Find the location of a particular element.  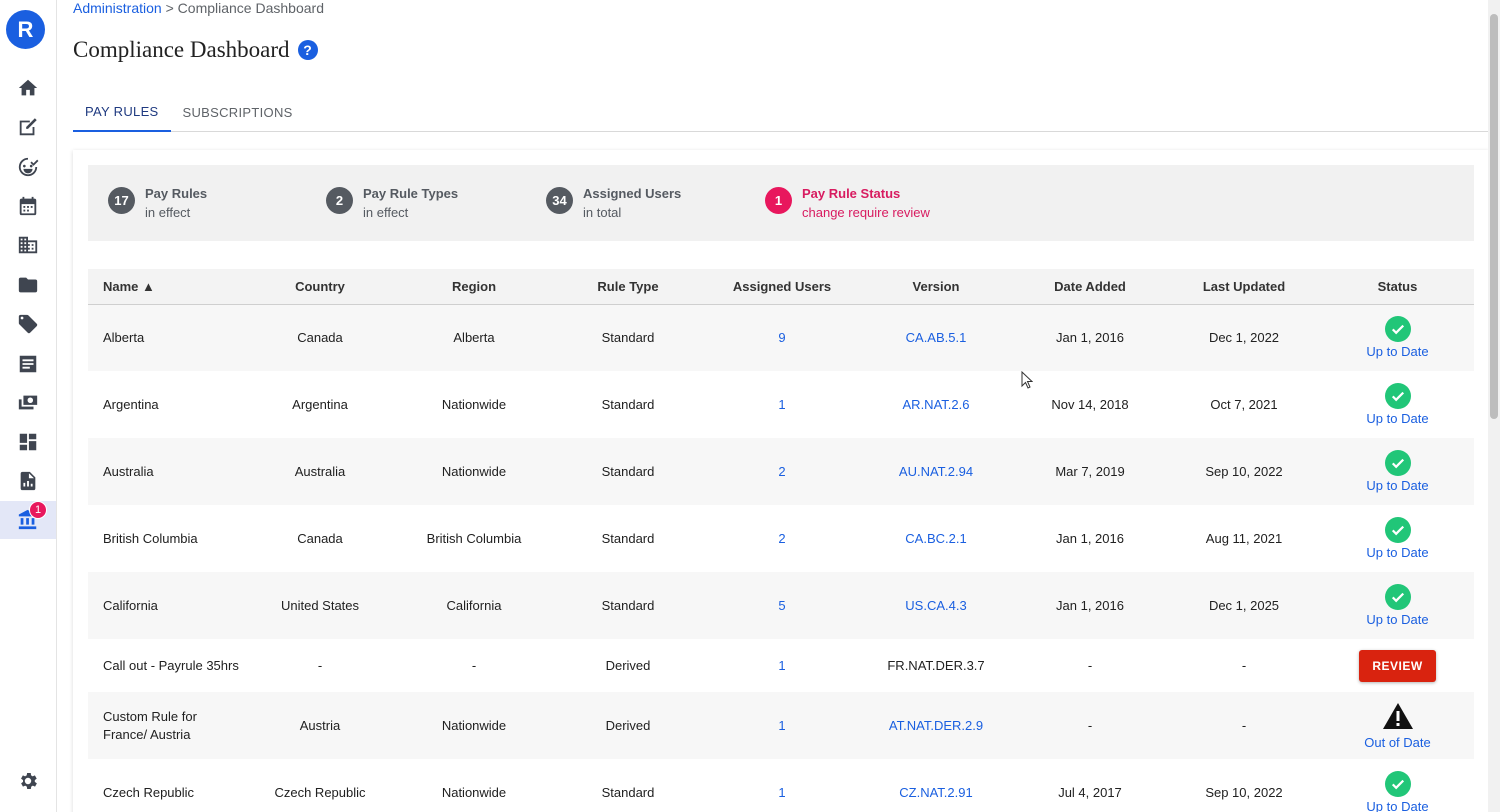

cell-version-link: CA.BC.2.1 is located at coordinates (936, 538).